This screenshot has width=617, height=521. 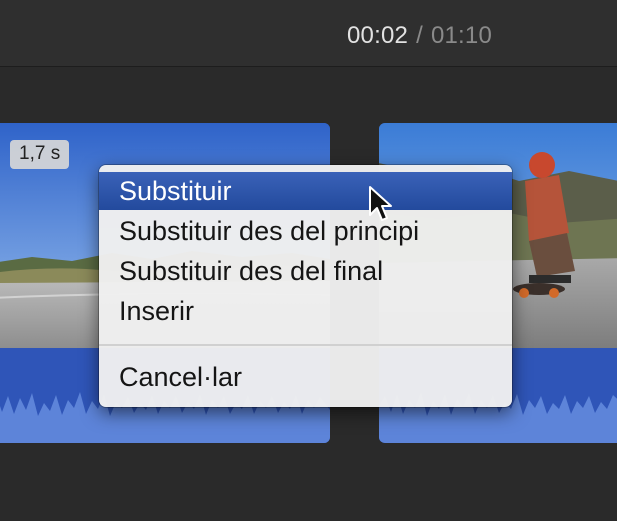 What do you see at coordinates (305, 345) in the screenshot?
I see `menu-separator` at bounding box center [305, 345].